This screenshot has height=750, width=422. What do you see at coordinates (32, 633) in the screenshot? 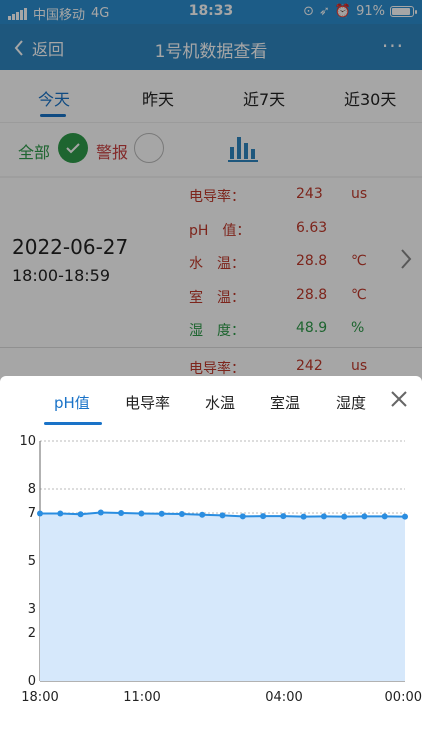
I see `y-tick-label: 2` at bounding box center [32, 633].